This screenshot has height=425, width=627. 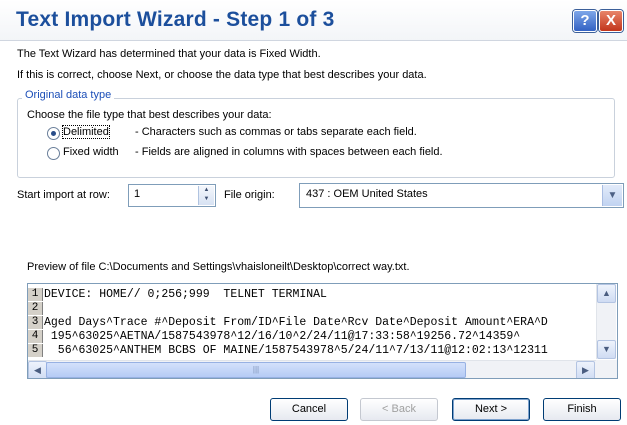 I want to click on row-number: 3, so click(x=35, y=322).